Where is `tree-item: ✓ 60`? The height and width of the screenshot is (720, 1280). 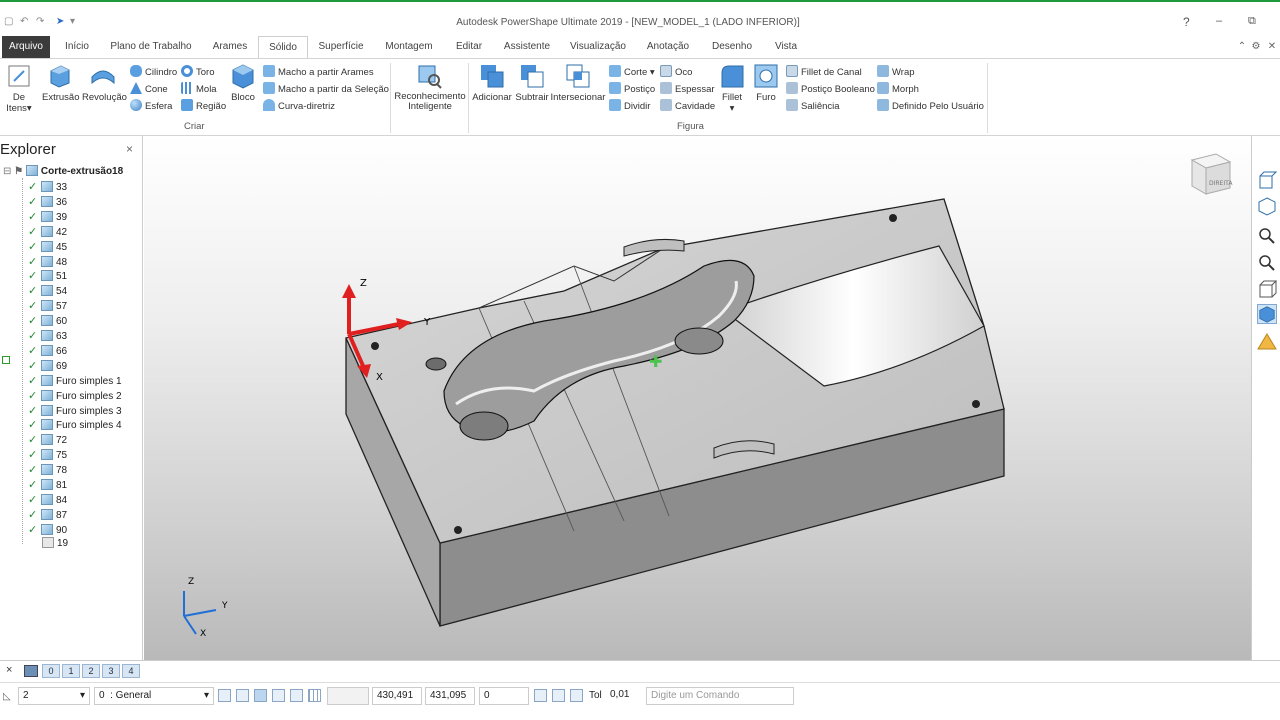
tree-item: ✓ 60 is located at coordinates (47, 321).